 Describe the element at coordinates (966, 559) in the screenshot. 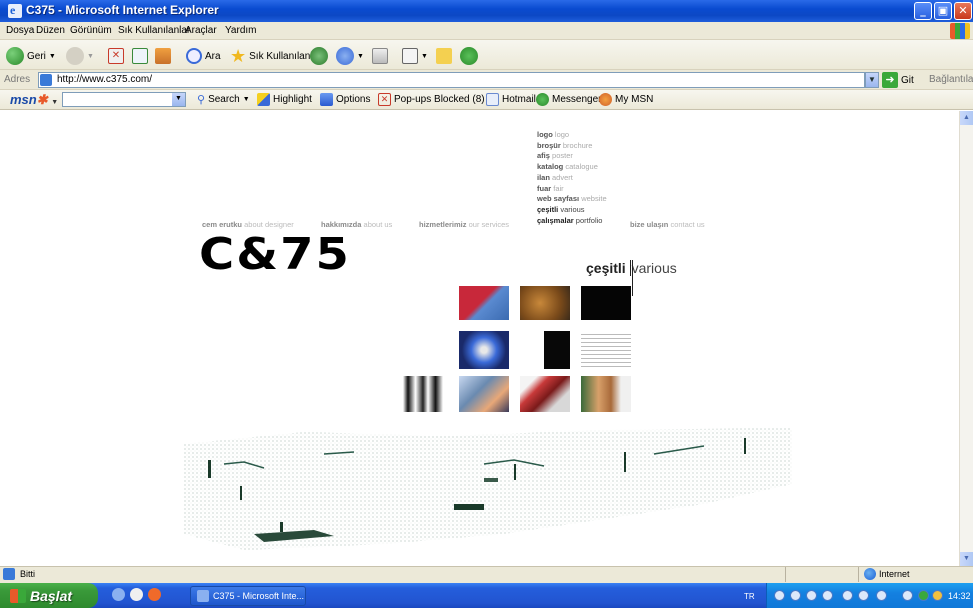

I see `scroll-down-icon: ▼` at that location.